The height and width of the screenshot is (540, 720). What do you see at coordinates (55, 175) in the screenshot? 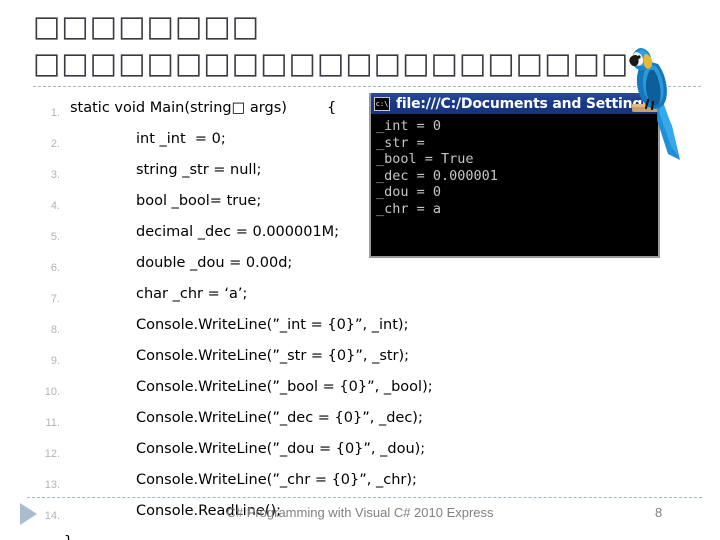
I see `code-line-number: 3.` at bounding box center [55, 175].